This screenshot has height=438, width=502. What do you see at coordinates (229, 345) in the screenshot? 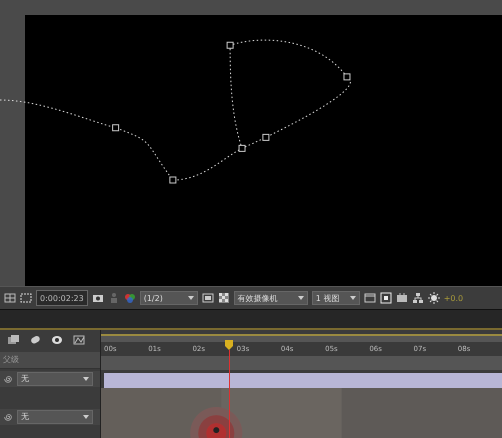
I see `playhead-handle` at bounding box center [229, 345].